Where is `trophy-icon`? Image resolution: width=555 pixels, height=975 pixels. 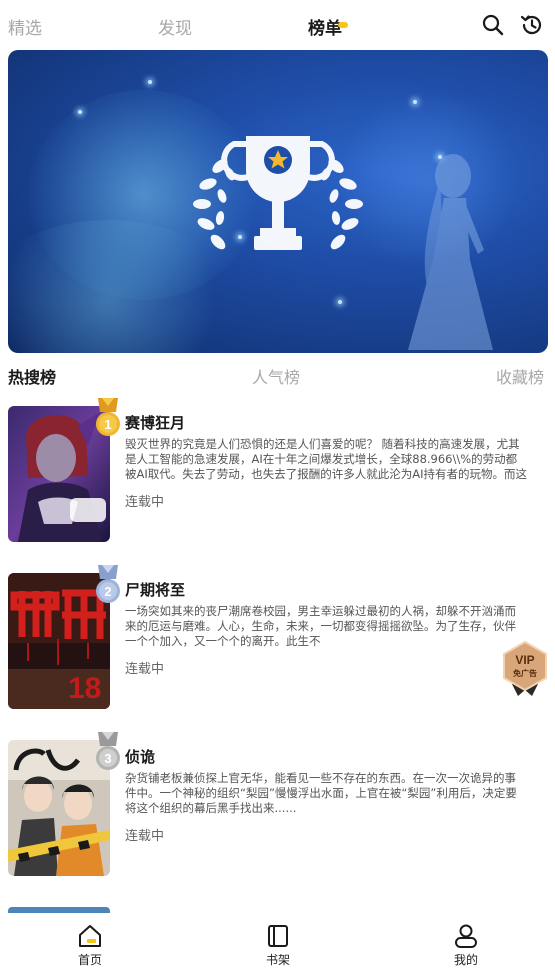
trophy-icon is located at coordinates (278, 193).